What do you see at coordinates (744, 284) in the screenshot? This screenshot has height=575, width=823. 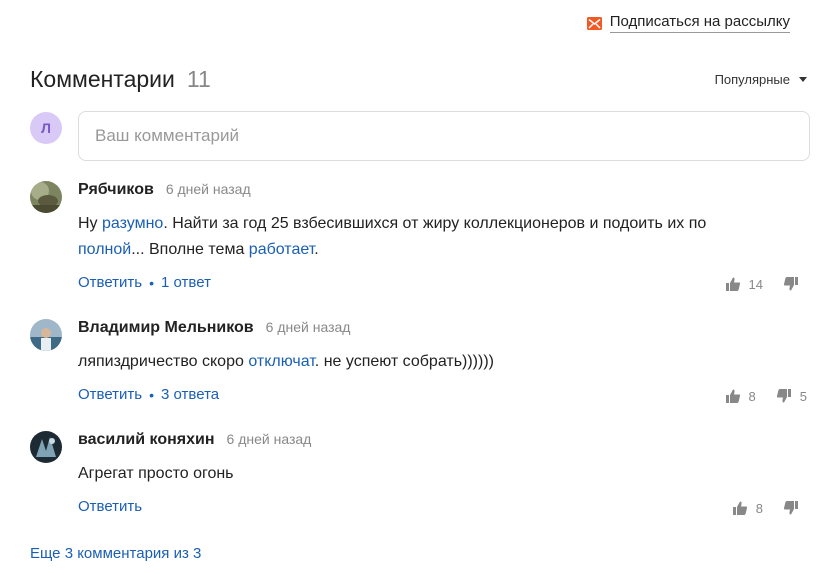 I see `like-button: 14` at bounding box center [744, 284].